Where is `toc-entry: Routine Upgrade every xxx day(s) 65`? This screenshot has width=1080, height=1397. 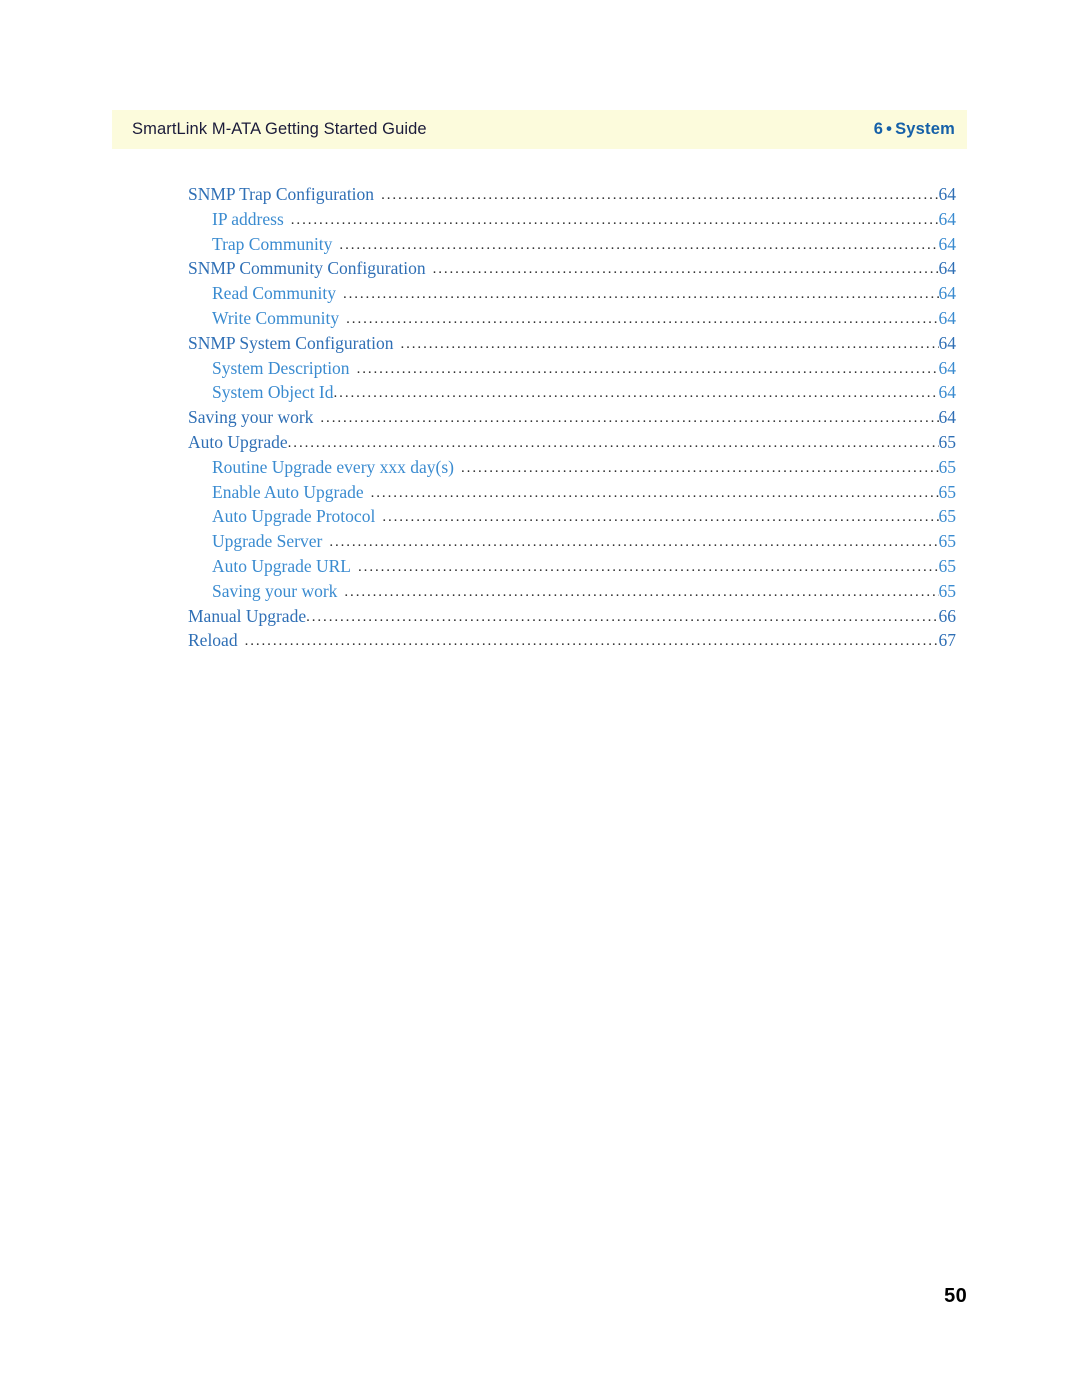 toc-entry: Routine Upgrade every xxx day(s) 65 is located at coordinates (584, 469).